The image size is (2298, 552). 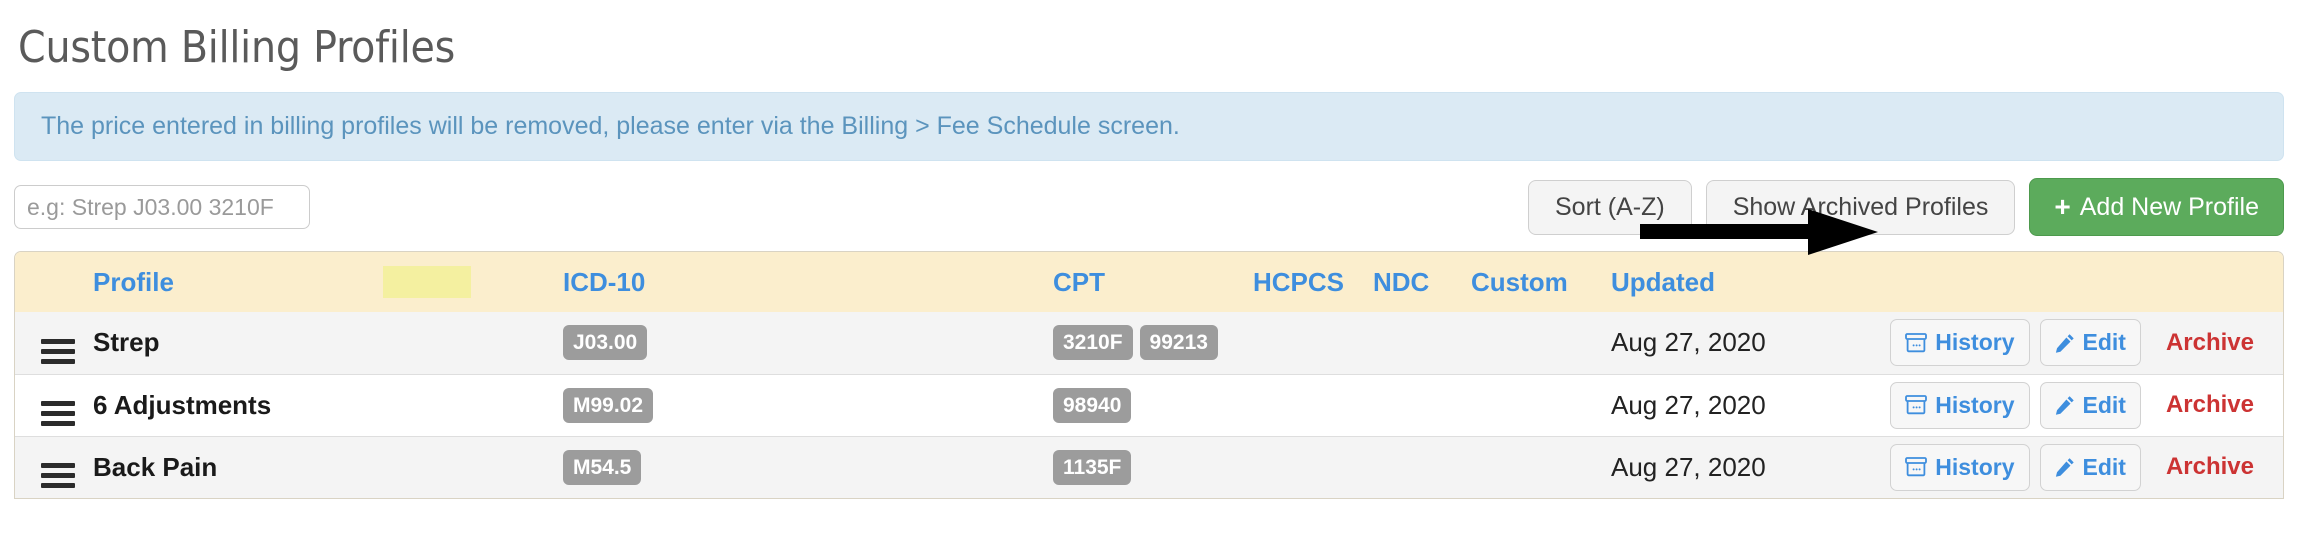 What do you see at coordinates (2052, 282) in the screenshot?
I see `header-actions` at bounding box center [2052, 282].